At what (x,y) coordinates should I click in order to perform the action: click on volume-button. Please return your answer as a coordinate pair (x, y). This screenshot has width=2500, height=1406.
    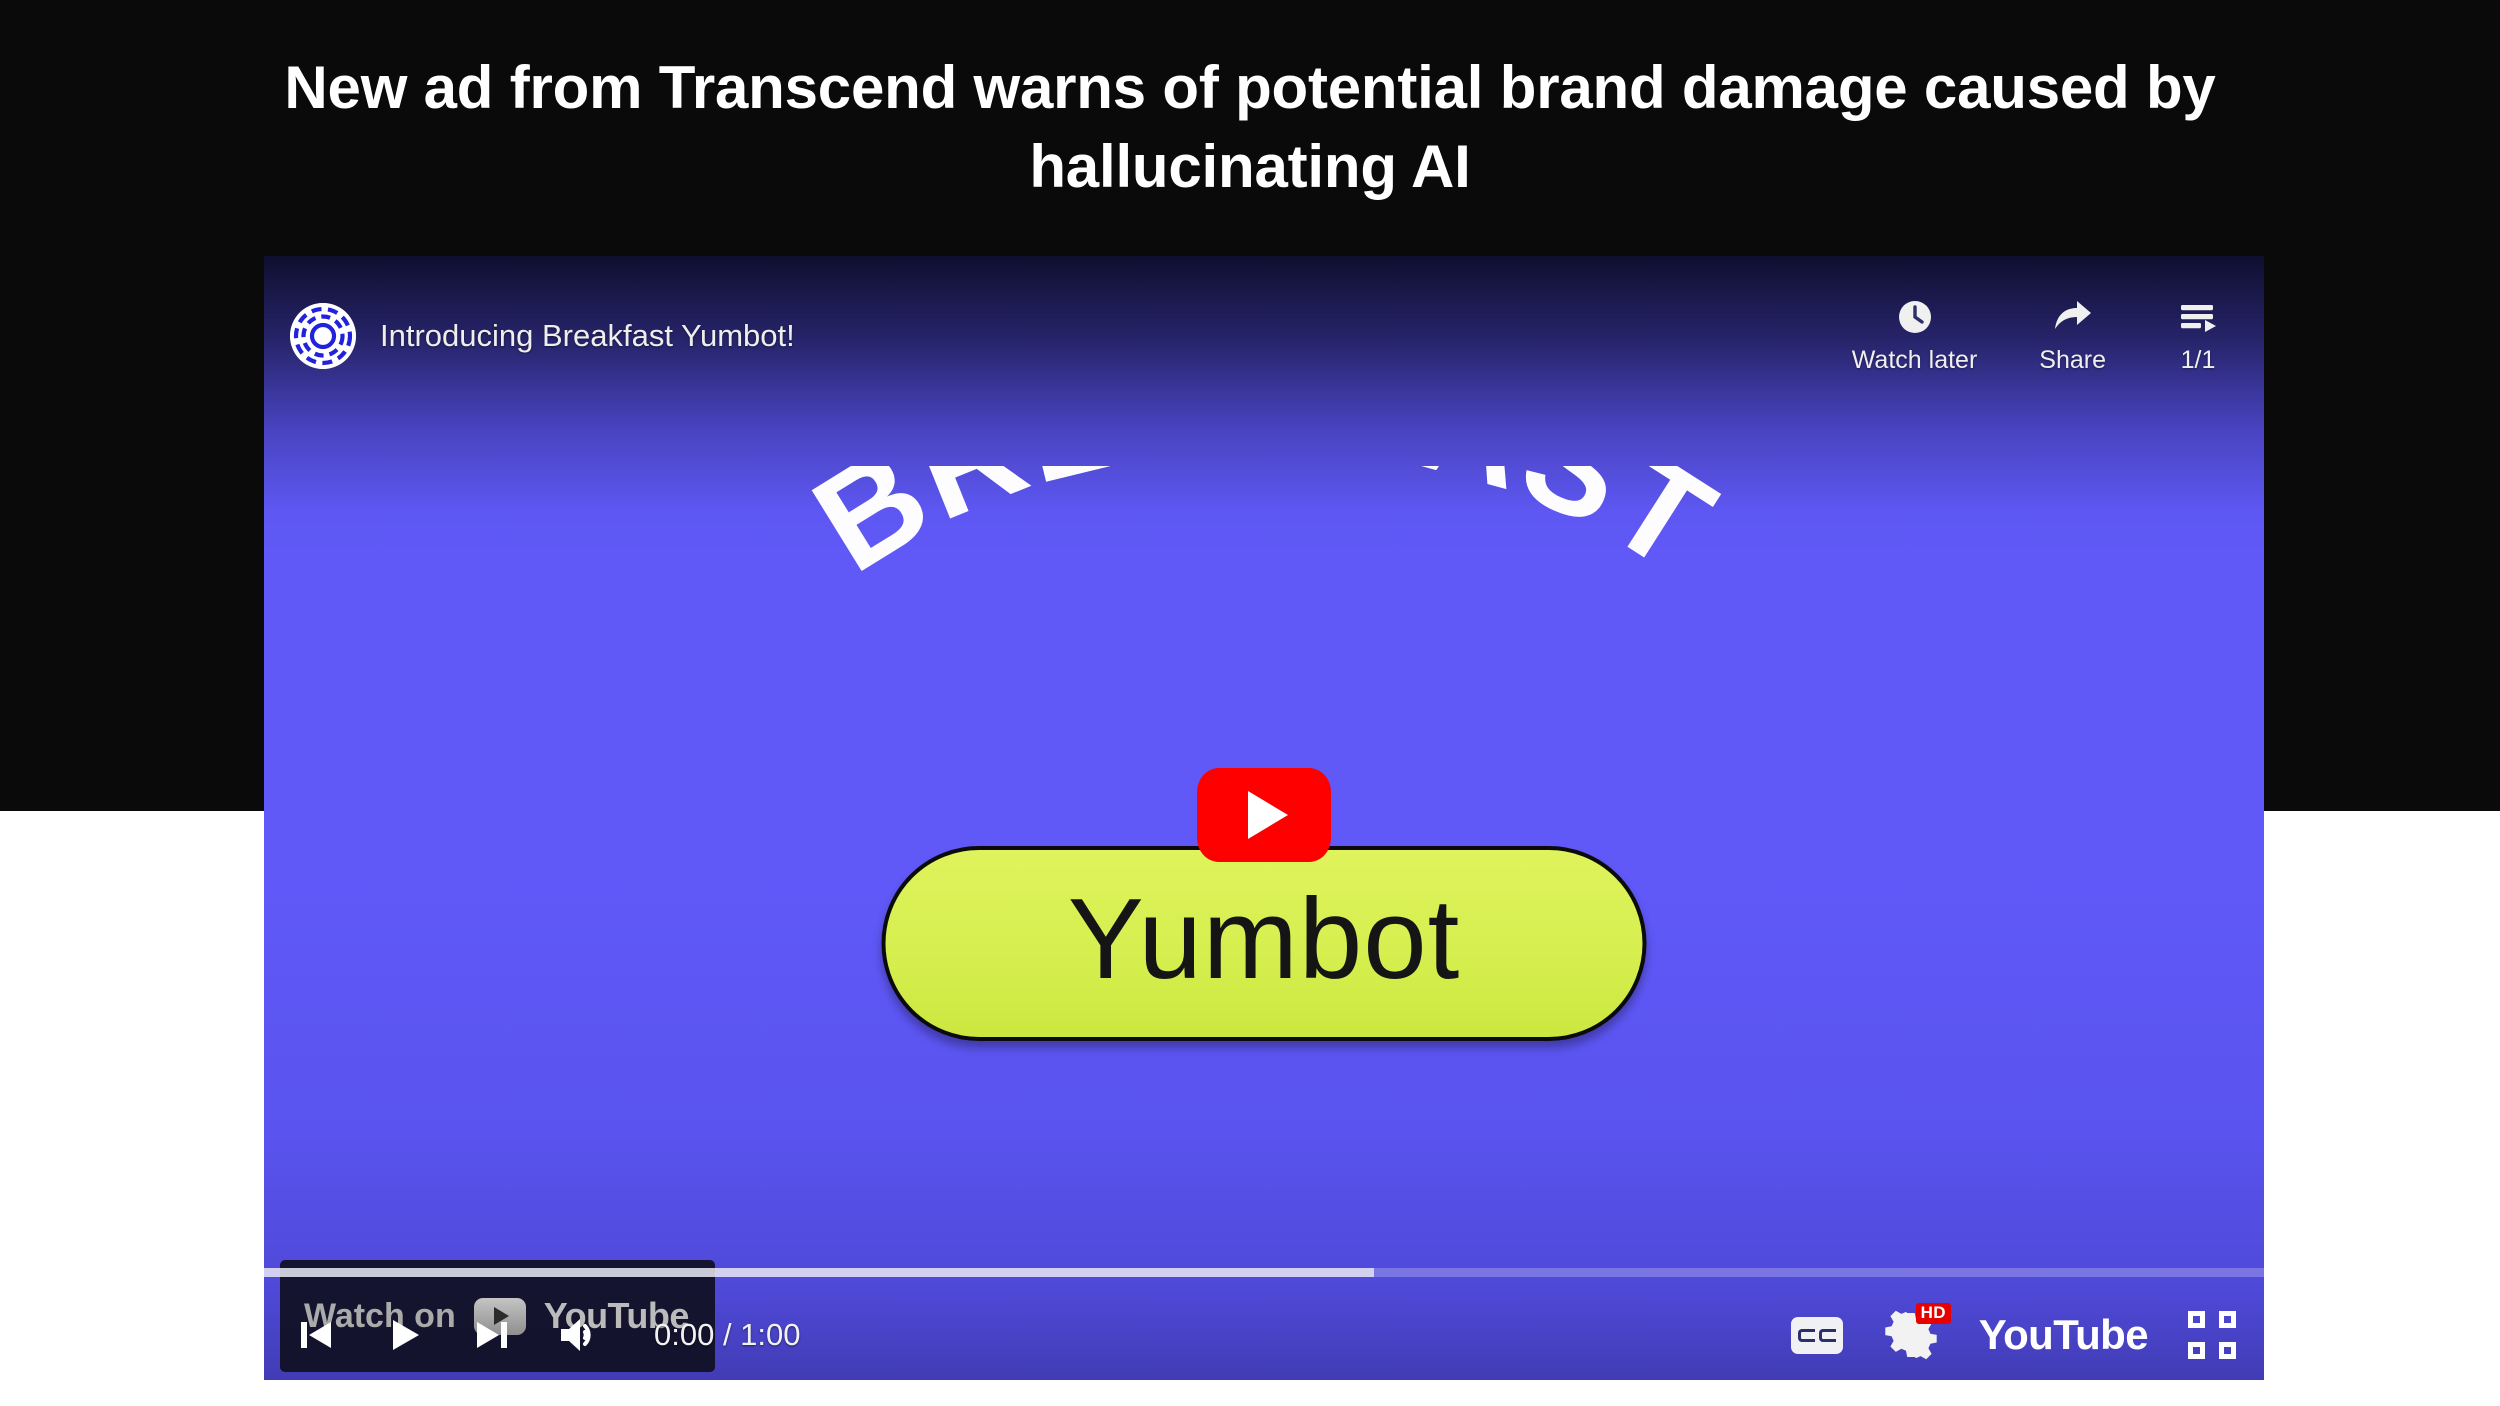
    Looking at the image, I should click on (580, 1335).